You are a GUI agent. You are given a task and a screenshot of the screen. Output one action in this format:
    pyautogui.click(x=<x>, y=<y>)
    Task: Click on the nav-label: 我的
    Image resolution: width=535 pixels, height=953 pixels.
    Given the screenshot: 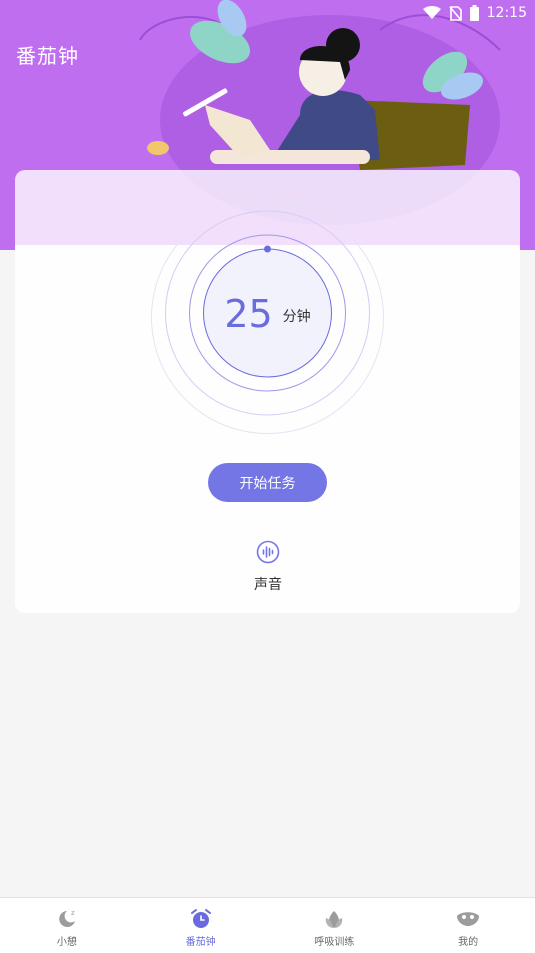 What is the action you would take?
    pyautogui.click(x=468, y=942)
    